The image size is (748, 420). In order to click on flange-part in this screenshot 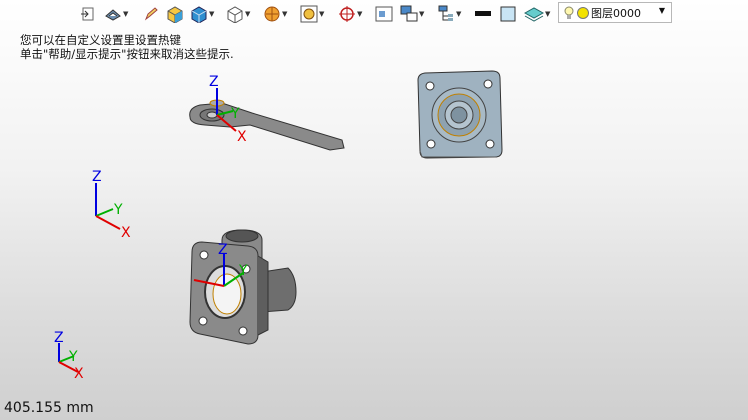, I will do `click(460, 114)`.